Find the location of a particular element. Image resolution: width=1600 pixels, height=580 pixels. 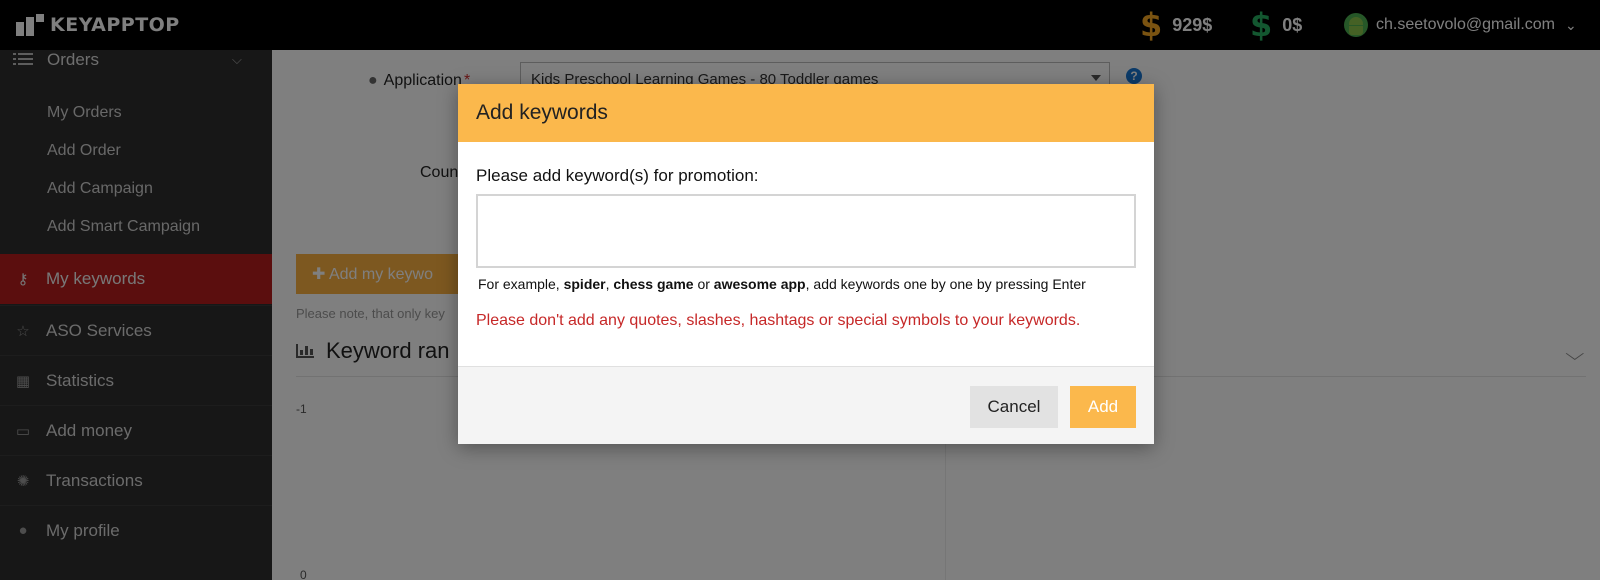

keywords-input is located at coordinates (806, 231).